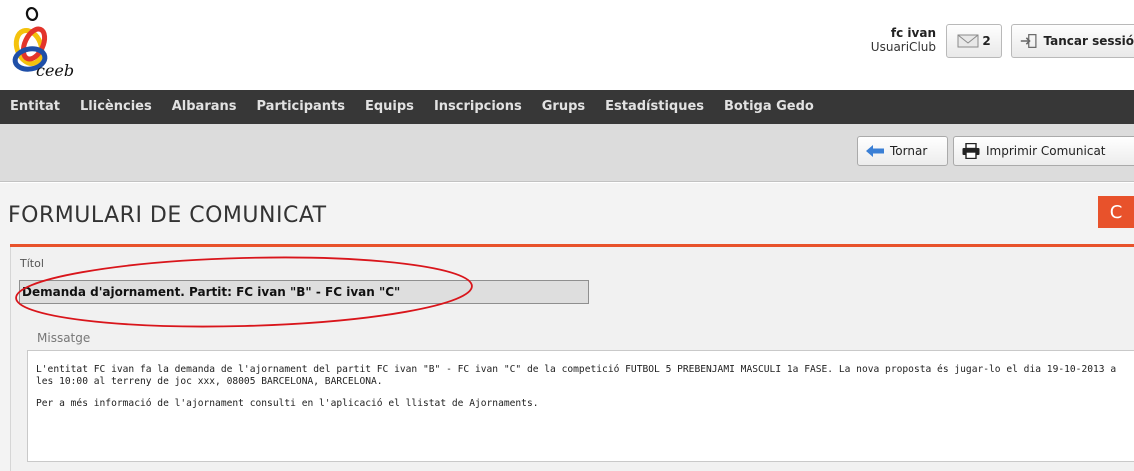 Image resolution: width=1134 pixels, height=471 pixels. Describe the element at coordinates (478, 107) in the screenshot. I see `nav-item-inscripcions: Inscripcions` at that location.